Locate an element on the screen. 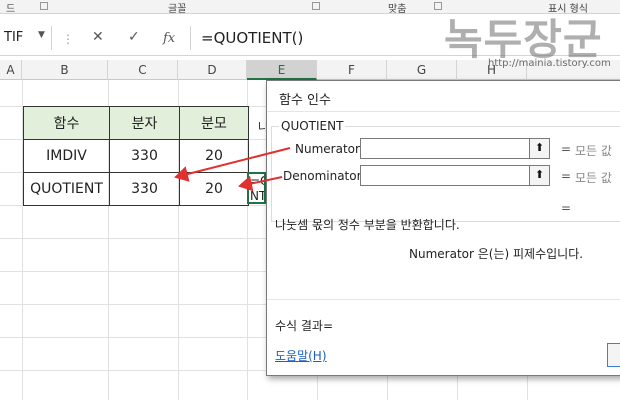 The image size is (620, 400). arrow-to-denominator-cell is located at coordinates (260, 183).